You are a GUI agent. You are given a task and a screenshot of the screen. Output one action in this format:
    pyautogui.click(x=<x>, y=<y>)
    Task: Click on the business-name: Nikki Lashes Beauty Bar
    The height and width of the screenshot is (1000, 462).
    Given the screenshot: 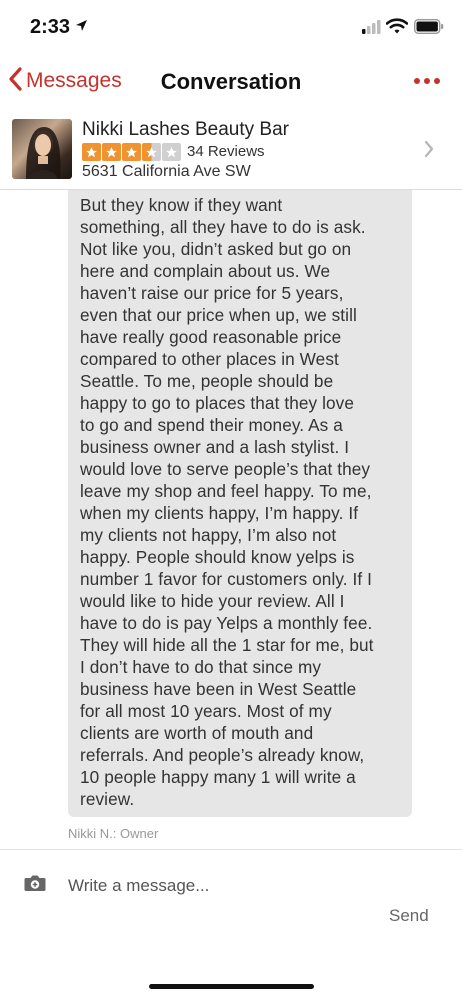 What is the action you would take?
    pyautogui.click(x=185, y=129)
    